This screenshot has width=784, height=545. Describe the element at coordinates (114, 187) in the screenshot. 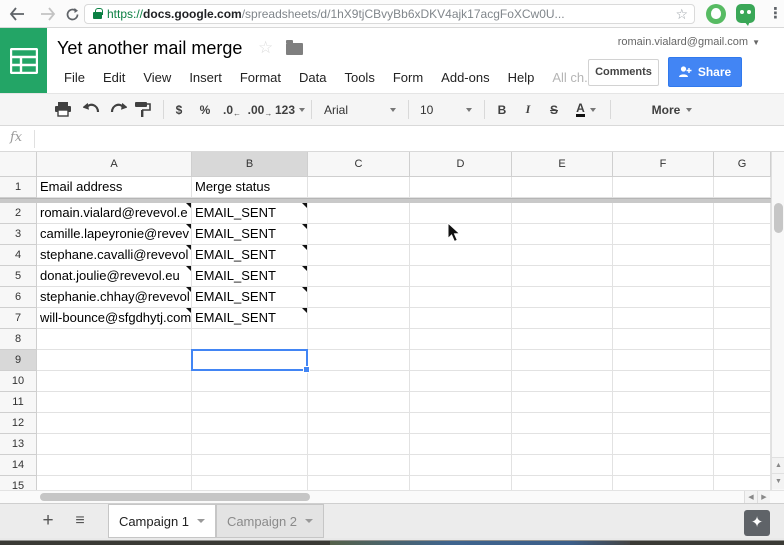

I see `cell-A1: Email address` at that location.